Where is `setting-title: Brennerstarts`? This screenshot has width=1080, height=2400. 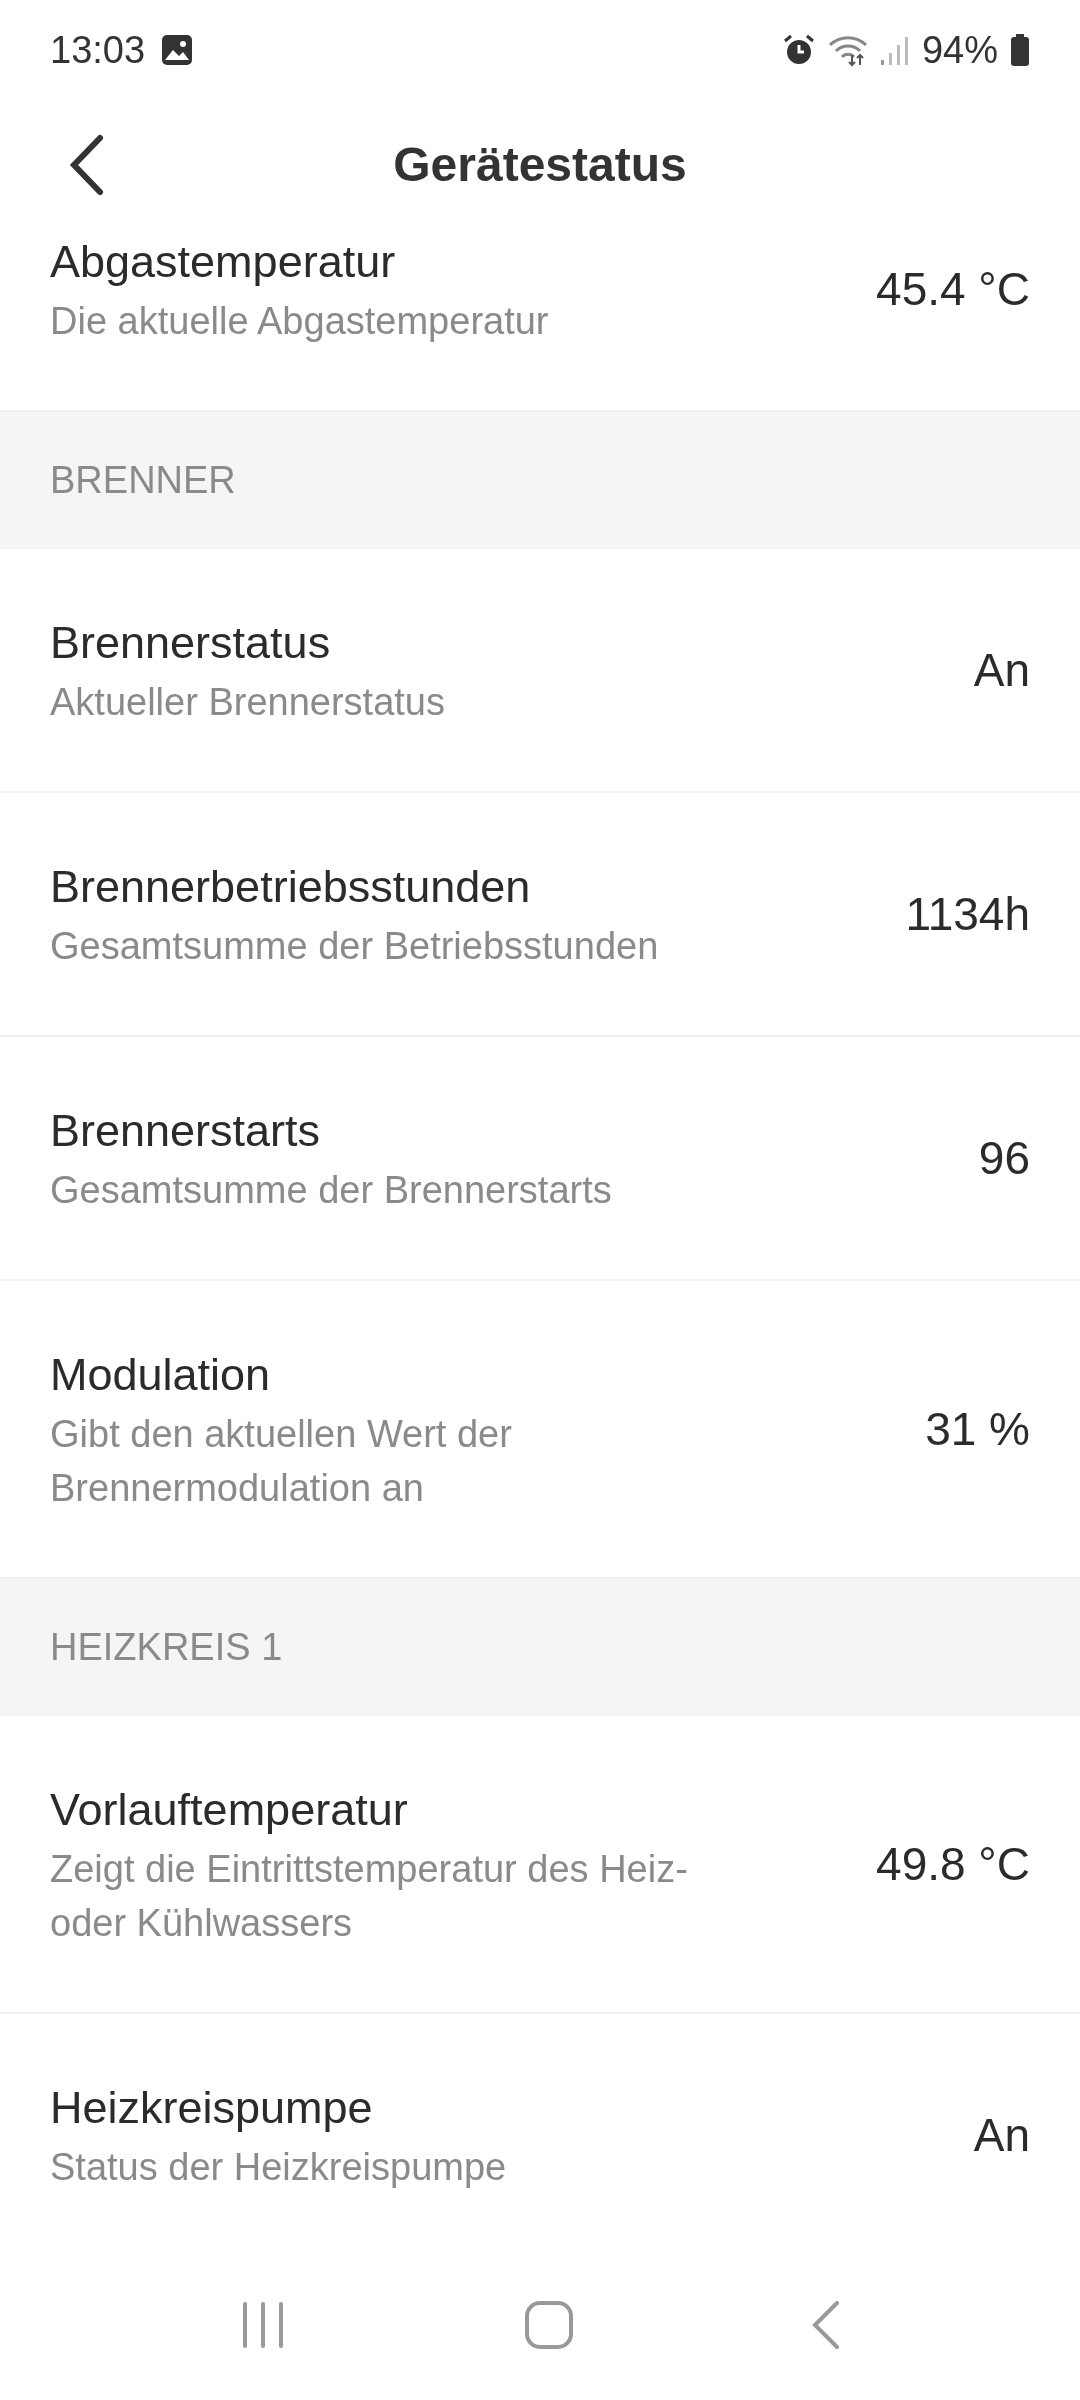 setting-title: Brennerstarts is located at coordinates (186, 1131).